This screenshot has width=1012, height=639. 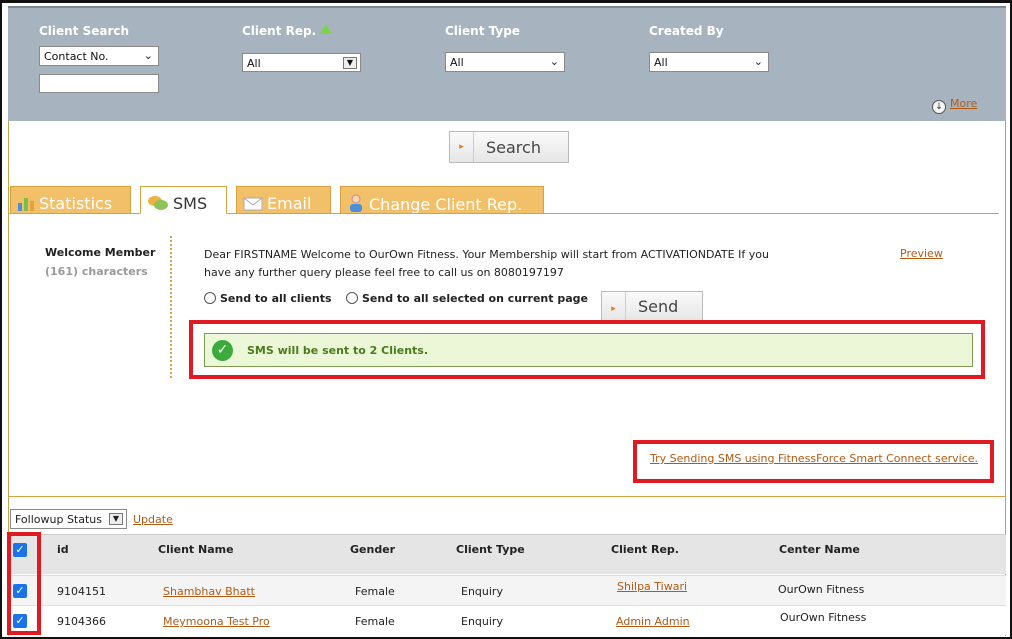 I want to click on more-filters: ↓ More, so click(x=954, y=105).